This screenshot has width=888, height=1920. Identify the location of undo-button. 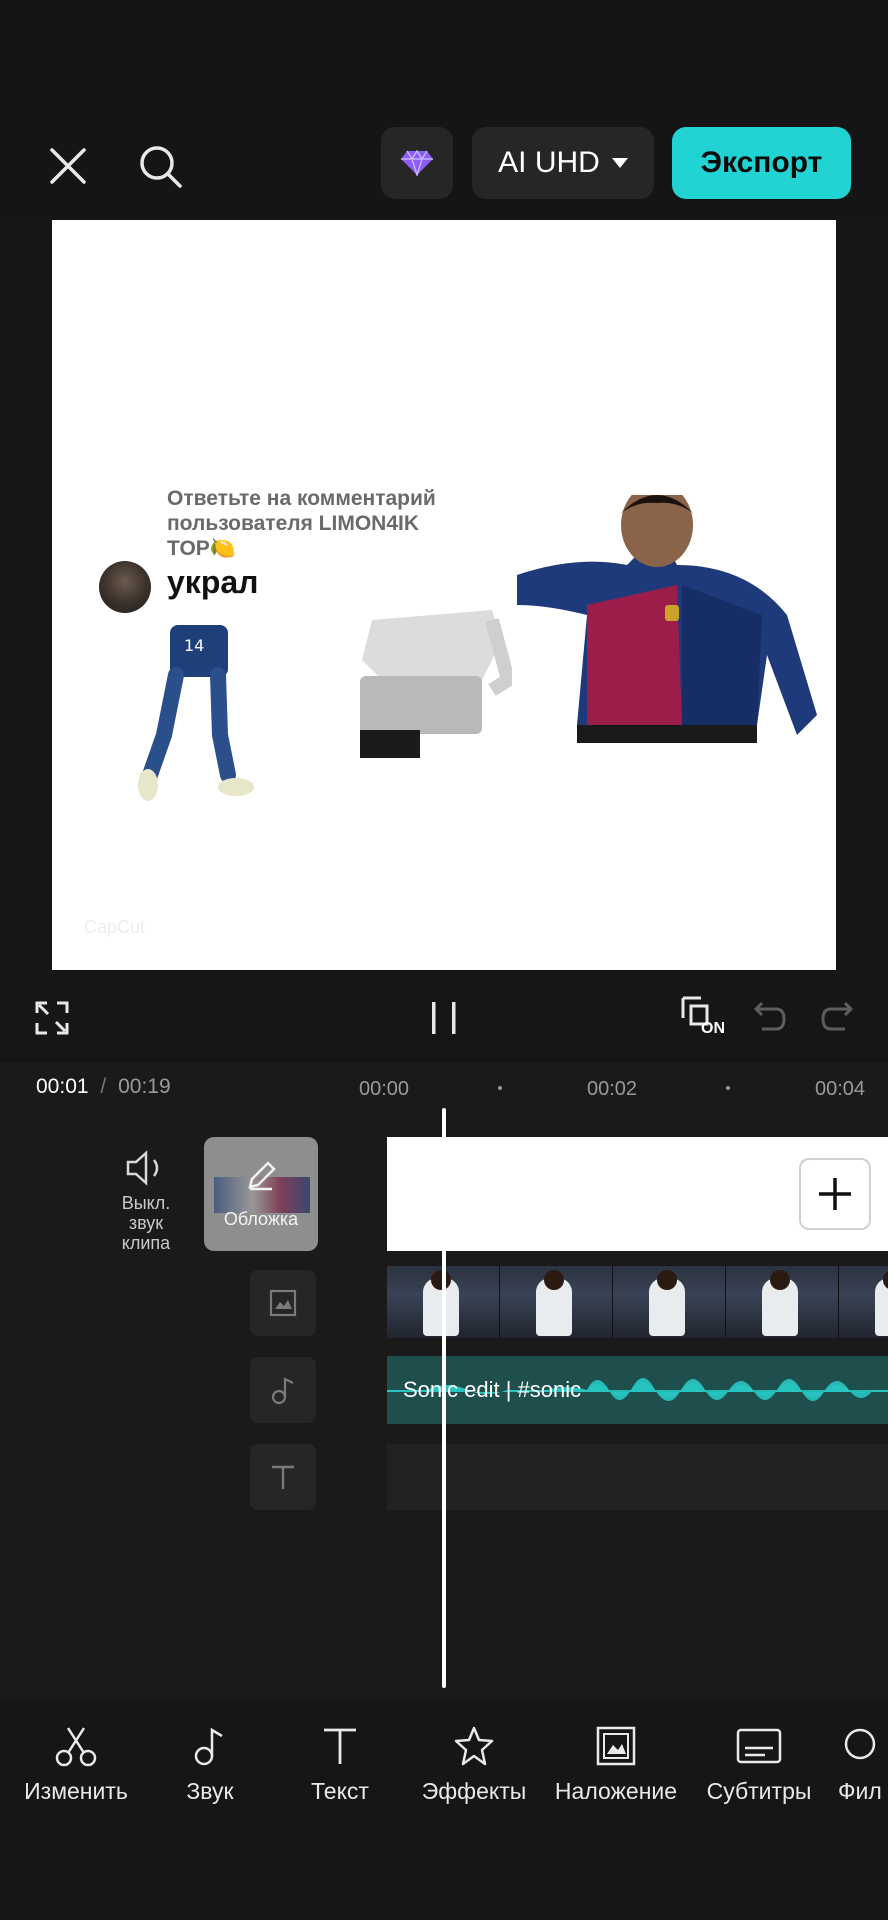
(770, 1016).